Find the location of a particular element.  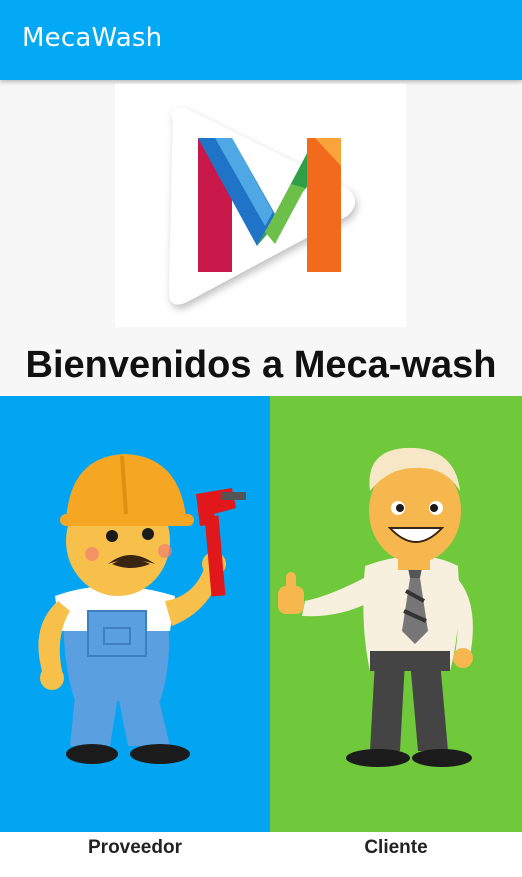

app-bar: MecaWash is located at coordinates (261, 40).